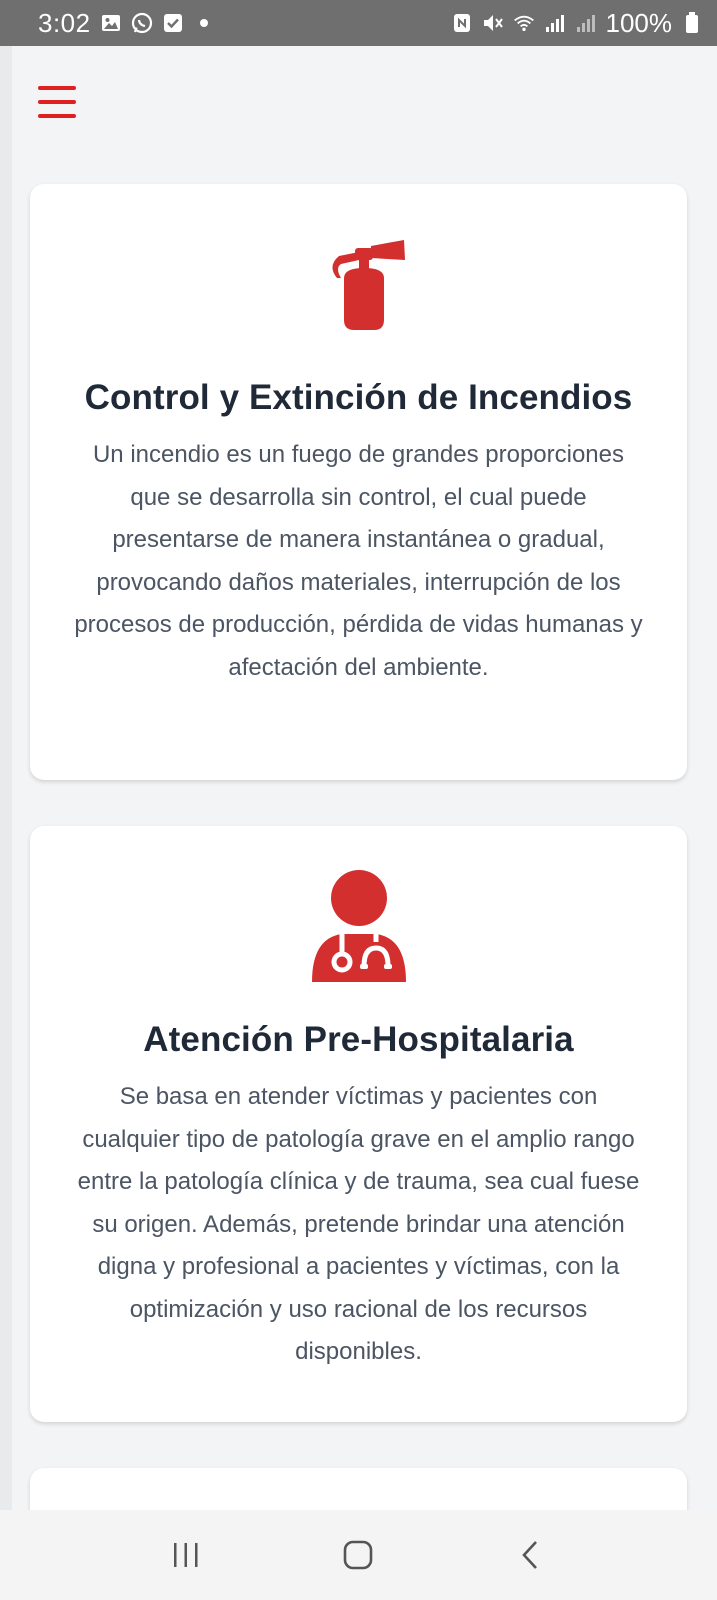  What do you see at coordinates (358, 397) in the screenshot?
I see `card-title: Control y Extinción de Incendios` at bounding box center [358, 397].